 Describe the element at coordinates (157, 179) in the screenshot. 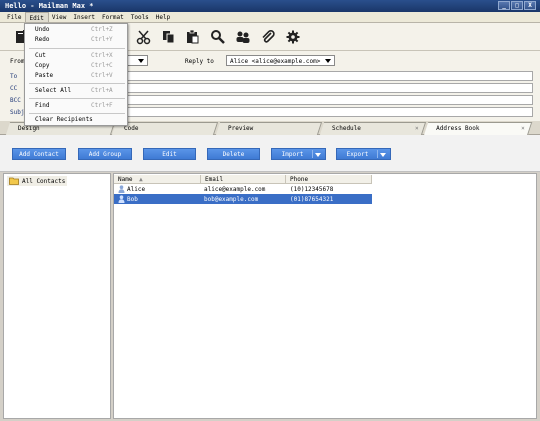

I see `column-header-name: Name ▲` at that location.